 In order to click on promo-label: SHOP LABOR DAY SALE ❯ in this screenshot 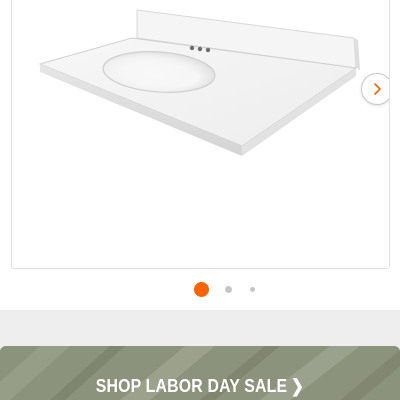, I will do `click(200, 386)`.